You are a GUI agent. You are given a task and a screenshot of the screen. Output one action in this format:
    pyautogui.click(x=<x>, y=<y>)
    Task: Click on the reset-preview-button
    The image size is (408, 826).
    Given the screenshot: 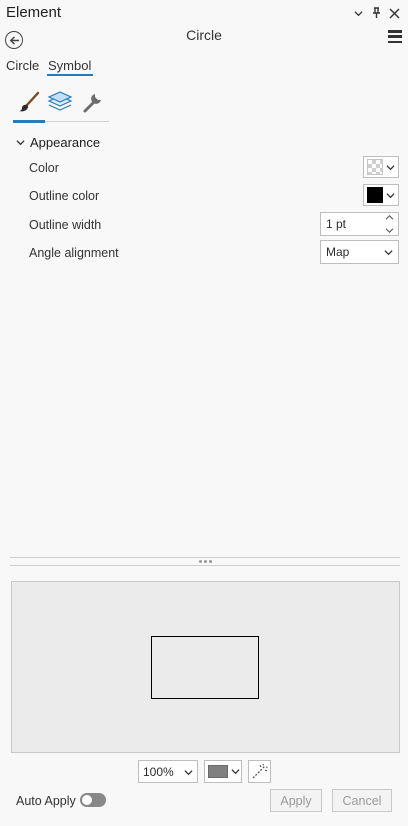 What is the action you would take?
    pyautogui.click(x=259, y=771)
    